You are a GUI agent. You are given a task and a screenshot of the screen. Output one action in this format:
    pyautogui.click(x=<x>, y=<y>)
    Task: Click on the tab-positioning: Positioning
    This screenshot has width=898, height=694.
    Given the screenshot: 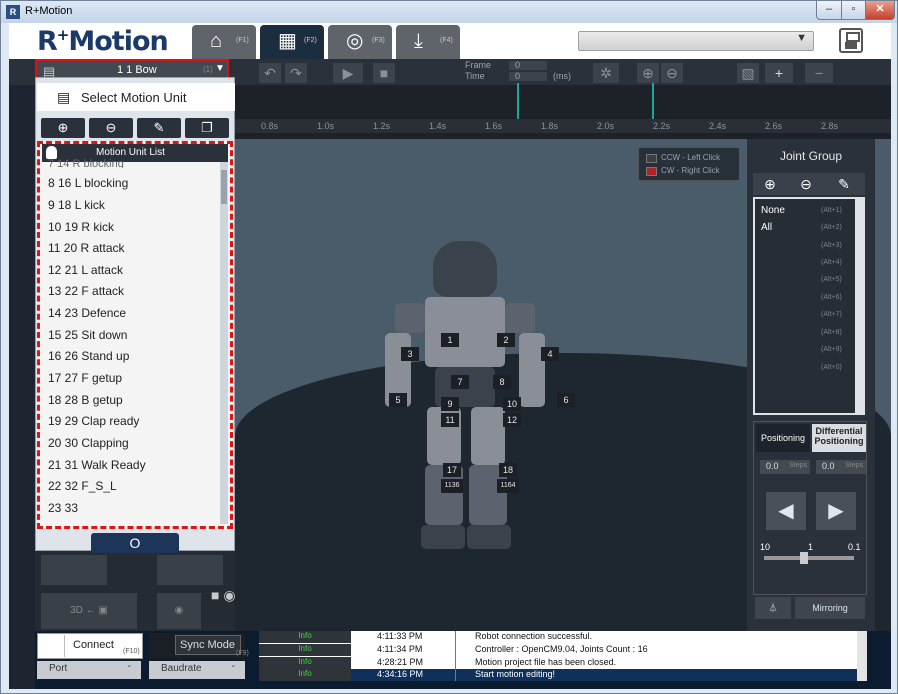 What is the action you would take?
    pyautogui.click(x=783, y=438)
    